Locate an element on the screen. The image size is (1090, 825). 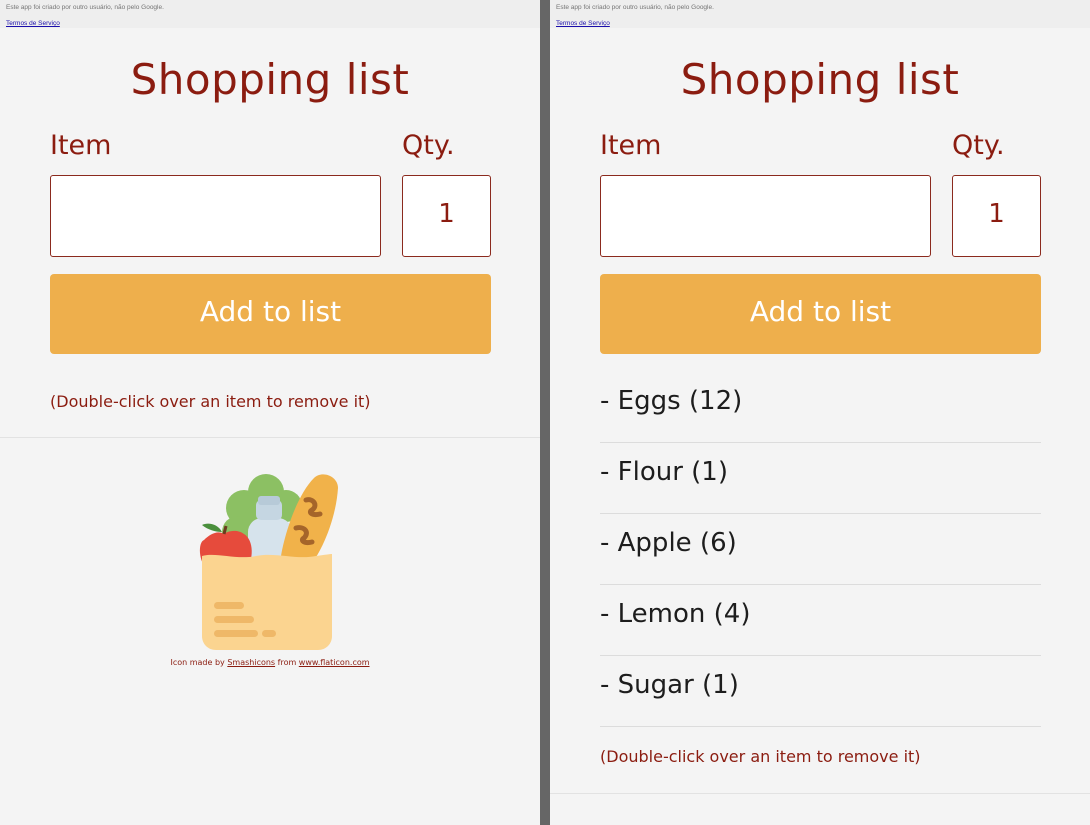
list-item-eggs: - Eggs (12) is located at coordinates (820, 407).